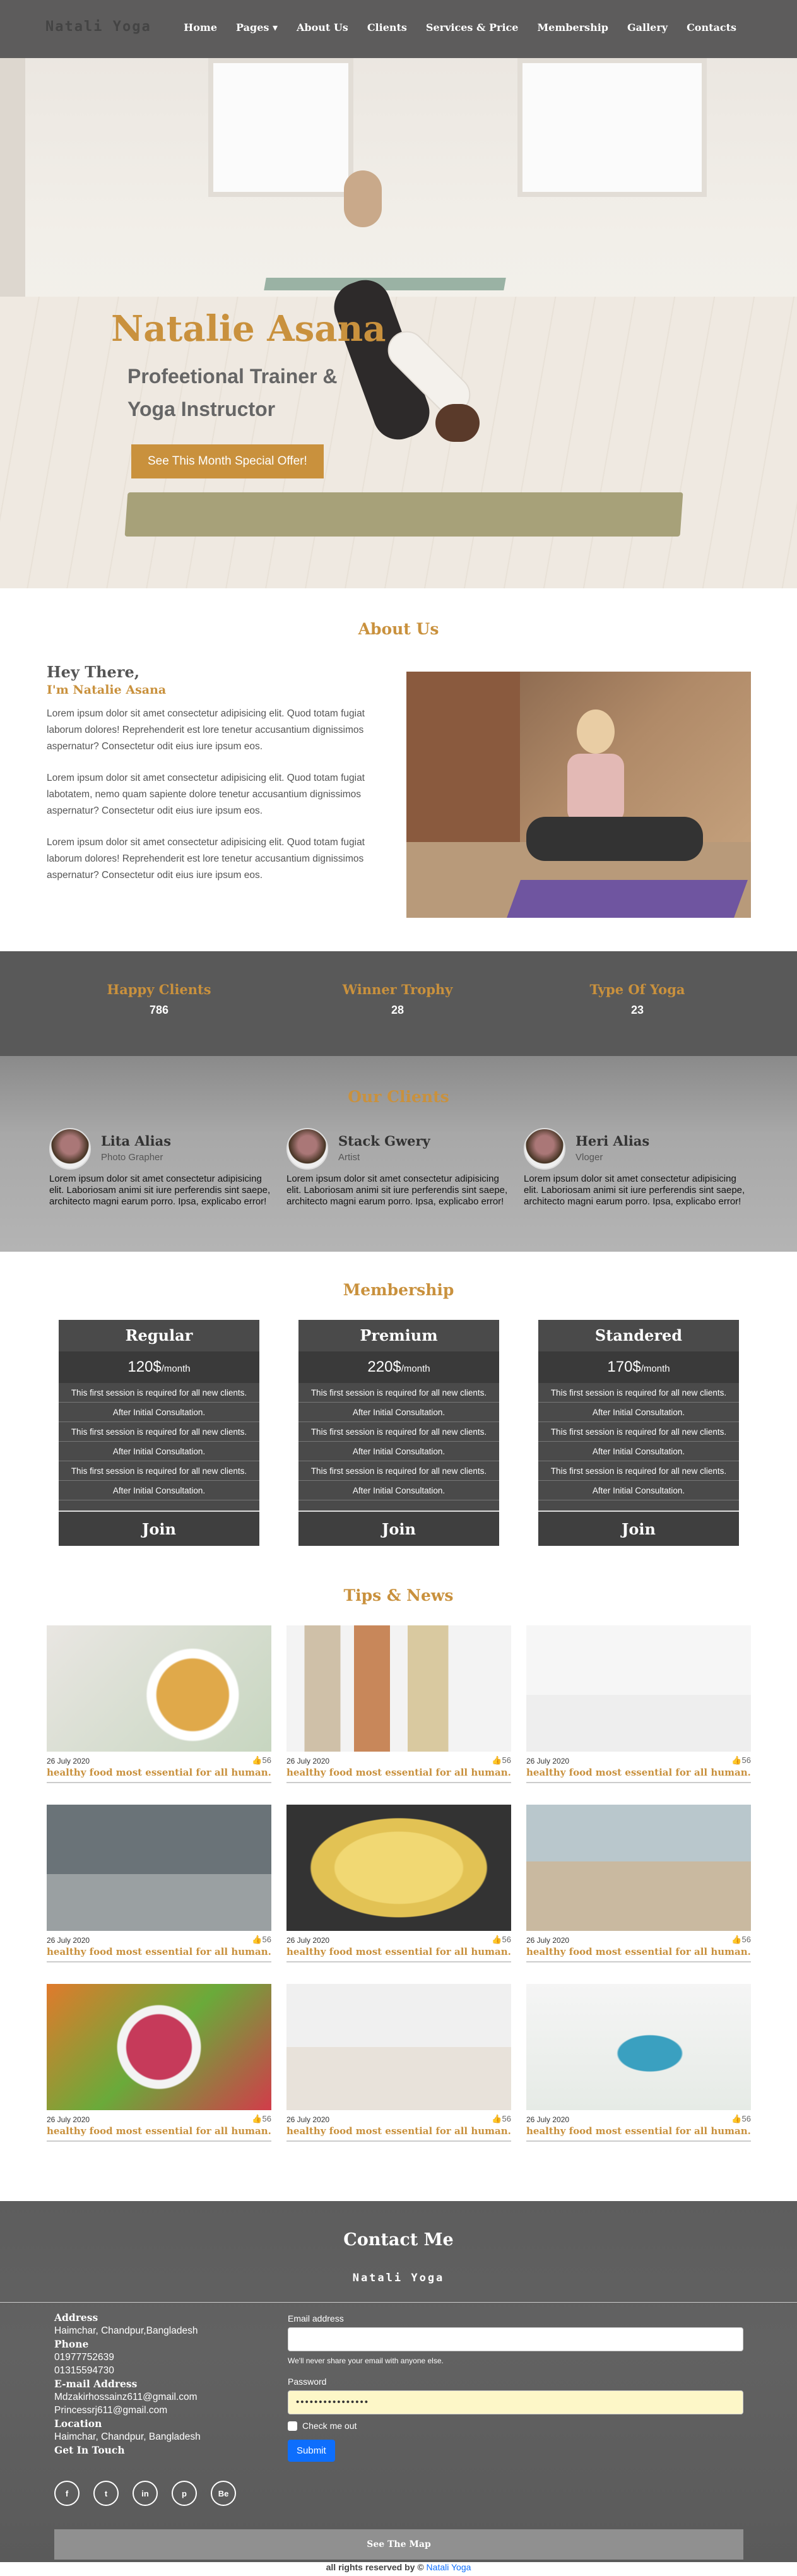  What do you see at coordinates (257, 27) in the screenshot?
I see `nav-pages-dropdown: Pages ▾` at bounding box center [257, 27].